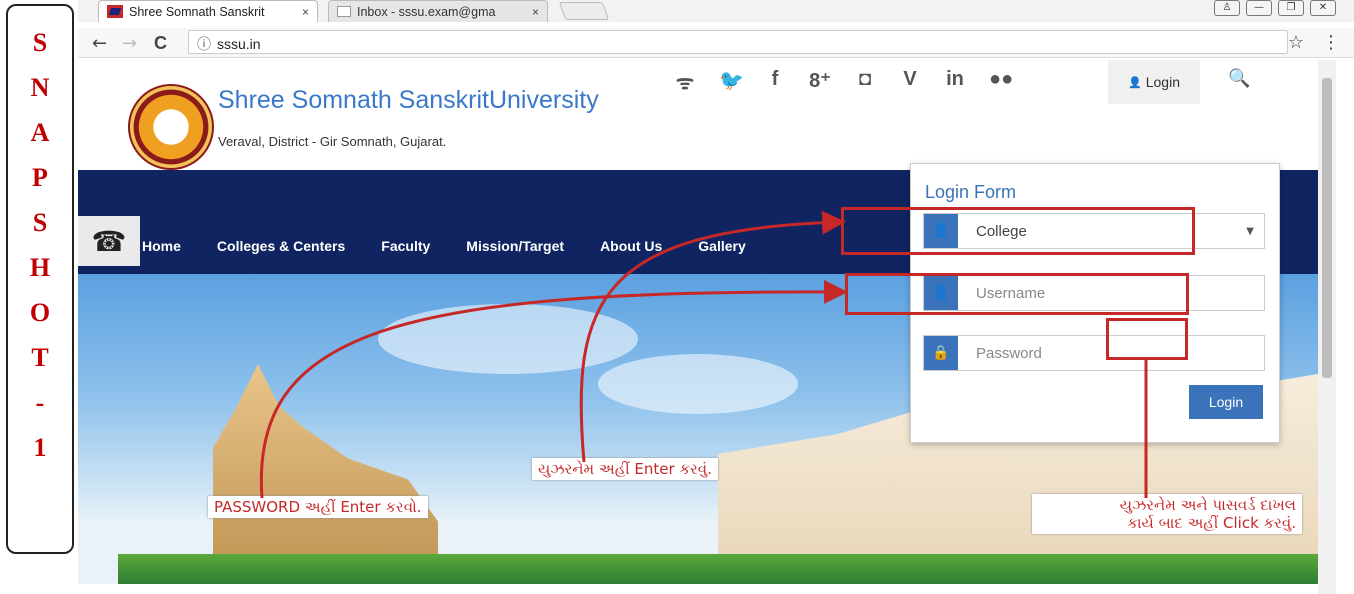 This screenshot has width=1354, height=594. What do you see at coordinates (426, 11) in the screenshot?
I see `tab-title: Inbox - sssu.exam@gma` at bounding box center [426, 11].